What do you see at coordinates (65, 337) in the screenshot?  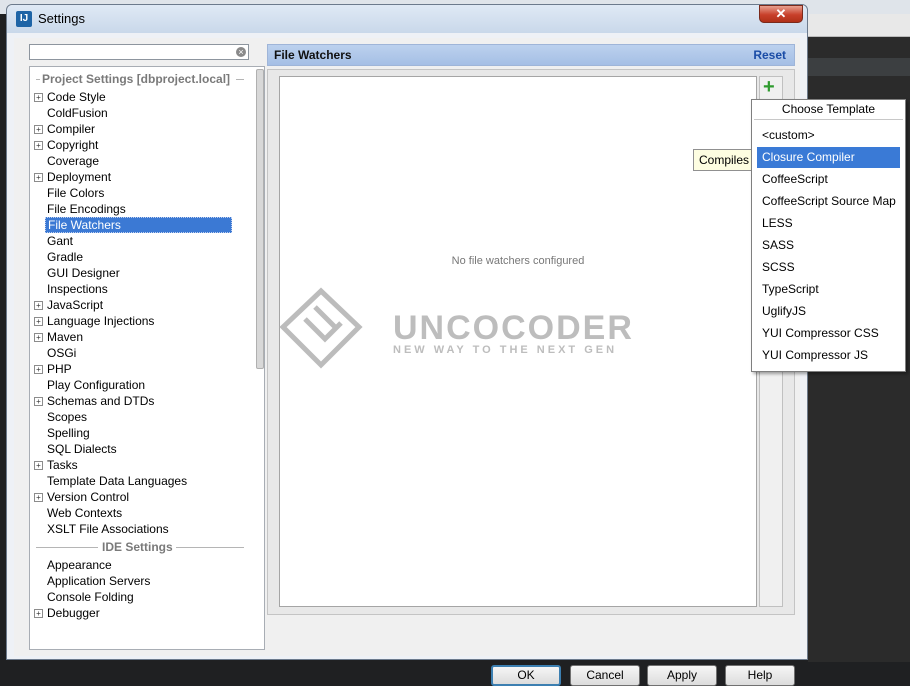 I see `tree-item-label: Maven` at bounding box center [65, 337].